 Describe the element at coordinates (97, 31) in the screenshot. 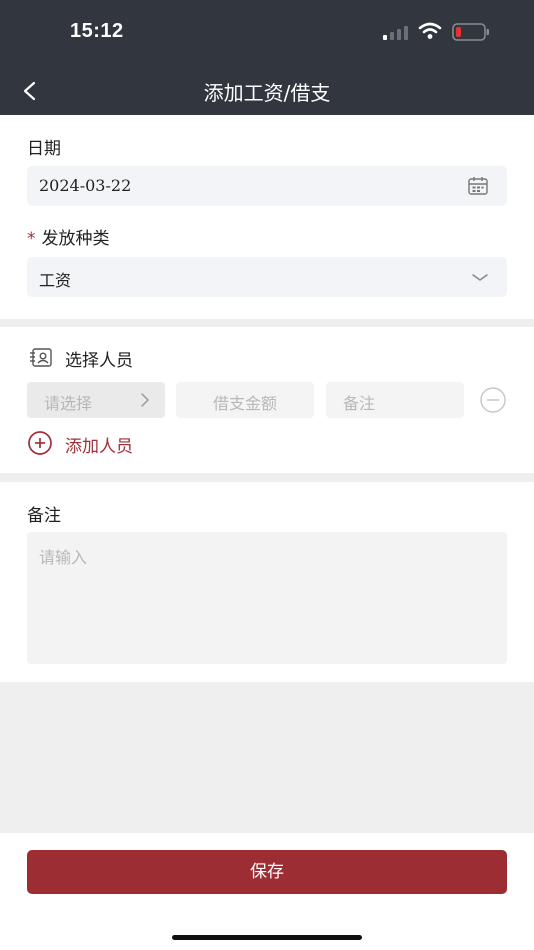

I see `status-time: 15:12` at that location.